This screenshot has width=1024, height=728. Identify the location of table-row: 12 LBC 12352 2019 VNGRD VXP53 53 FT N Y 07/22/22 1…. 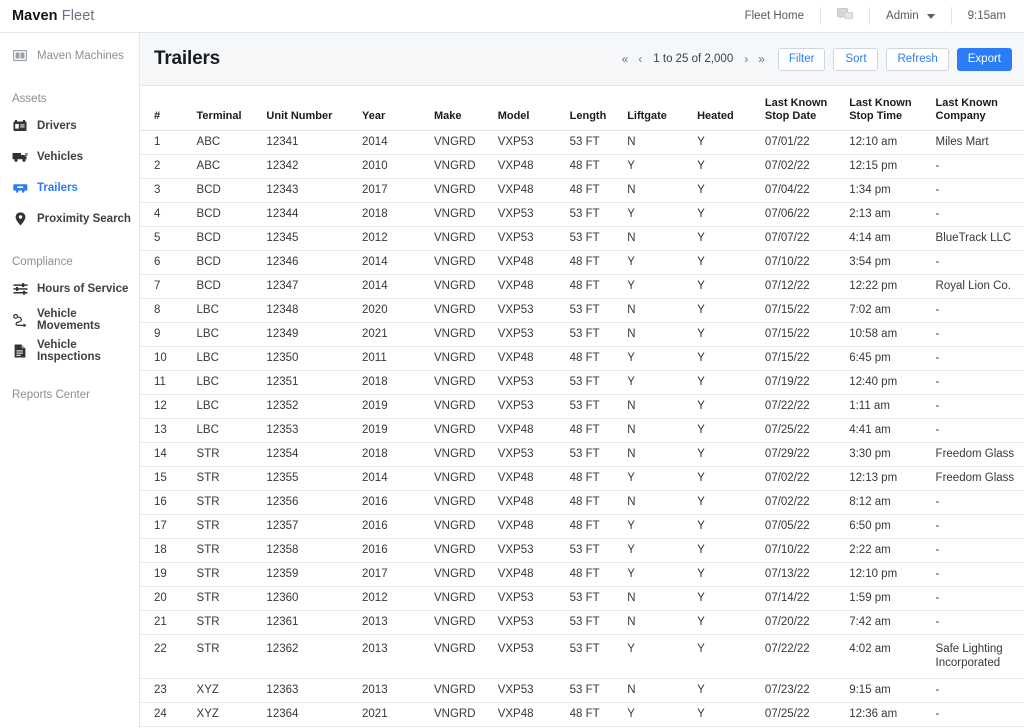
(582, 406).